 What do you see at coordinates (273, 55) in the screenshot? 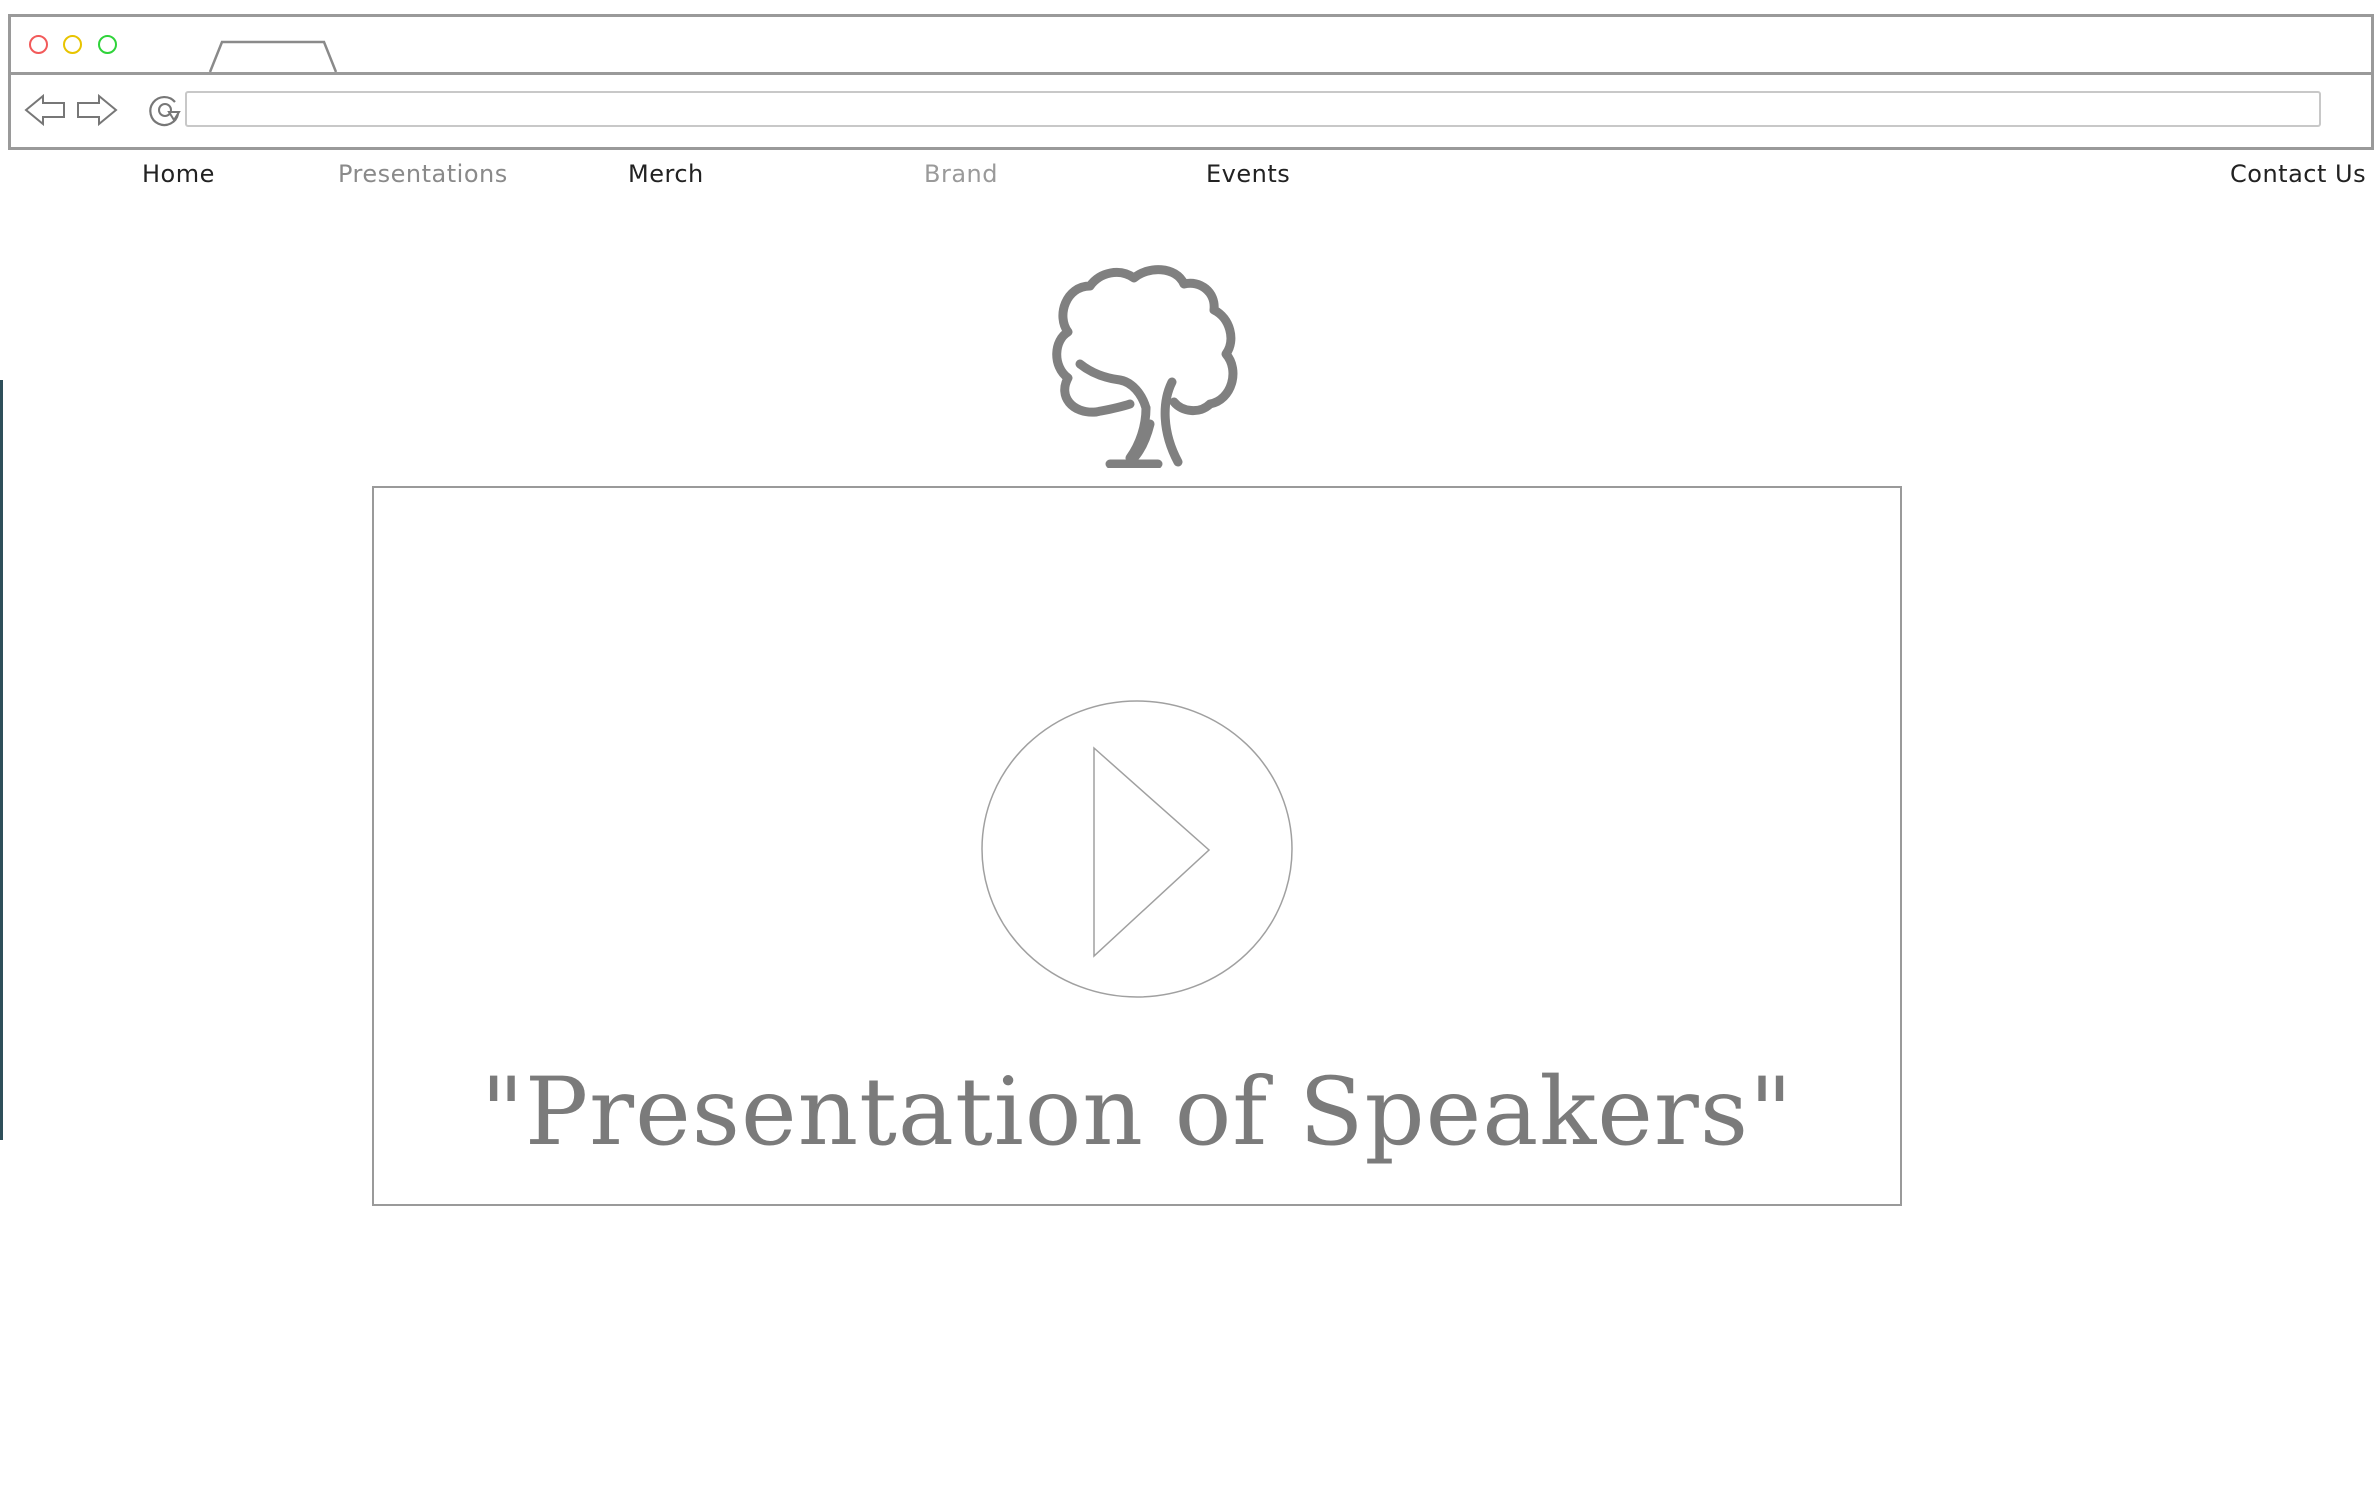
I see `browser-tab` at bounding box center [273, 55].